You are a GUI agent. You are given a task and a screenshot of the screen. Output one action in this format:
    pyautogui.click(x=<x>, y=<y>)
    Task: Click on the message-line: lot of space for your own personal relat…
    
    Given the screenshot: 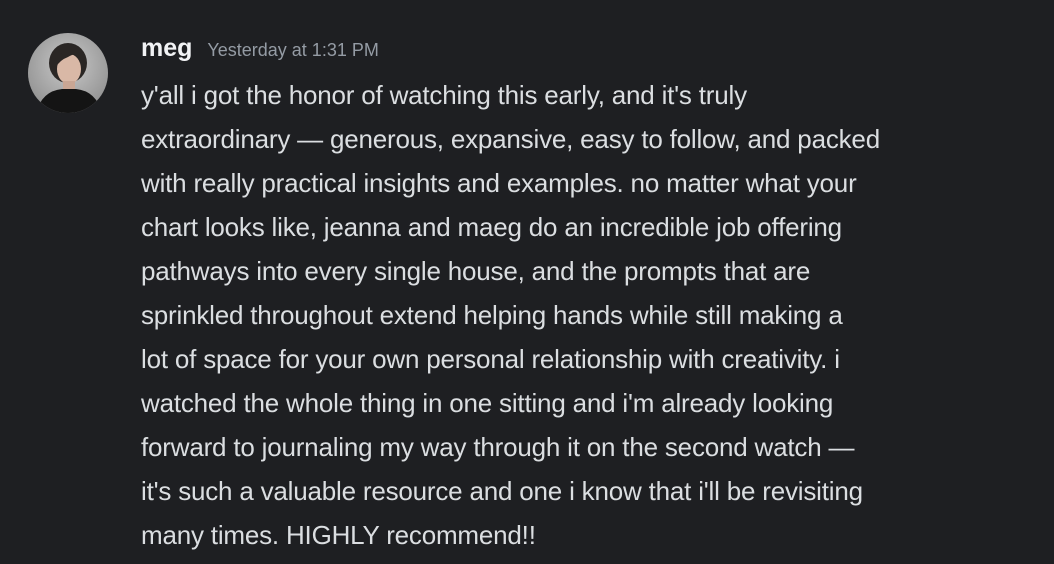 What is the action you would take?
    pyautogui.click(x=490, y=359)
    